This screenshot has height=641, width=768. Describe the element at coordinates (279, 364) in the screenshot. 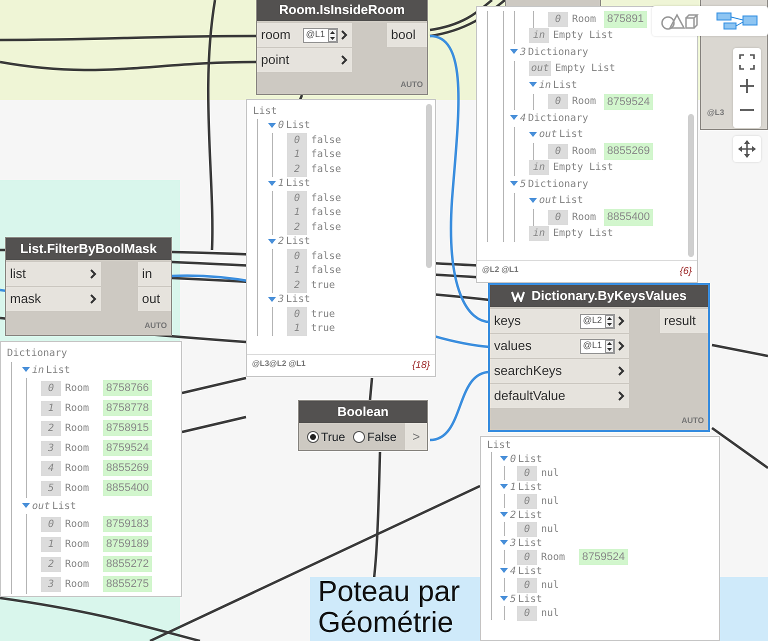

I see `watch-levels: @L3@L2 @L1` at that location.